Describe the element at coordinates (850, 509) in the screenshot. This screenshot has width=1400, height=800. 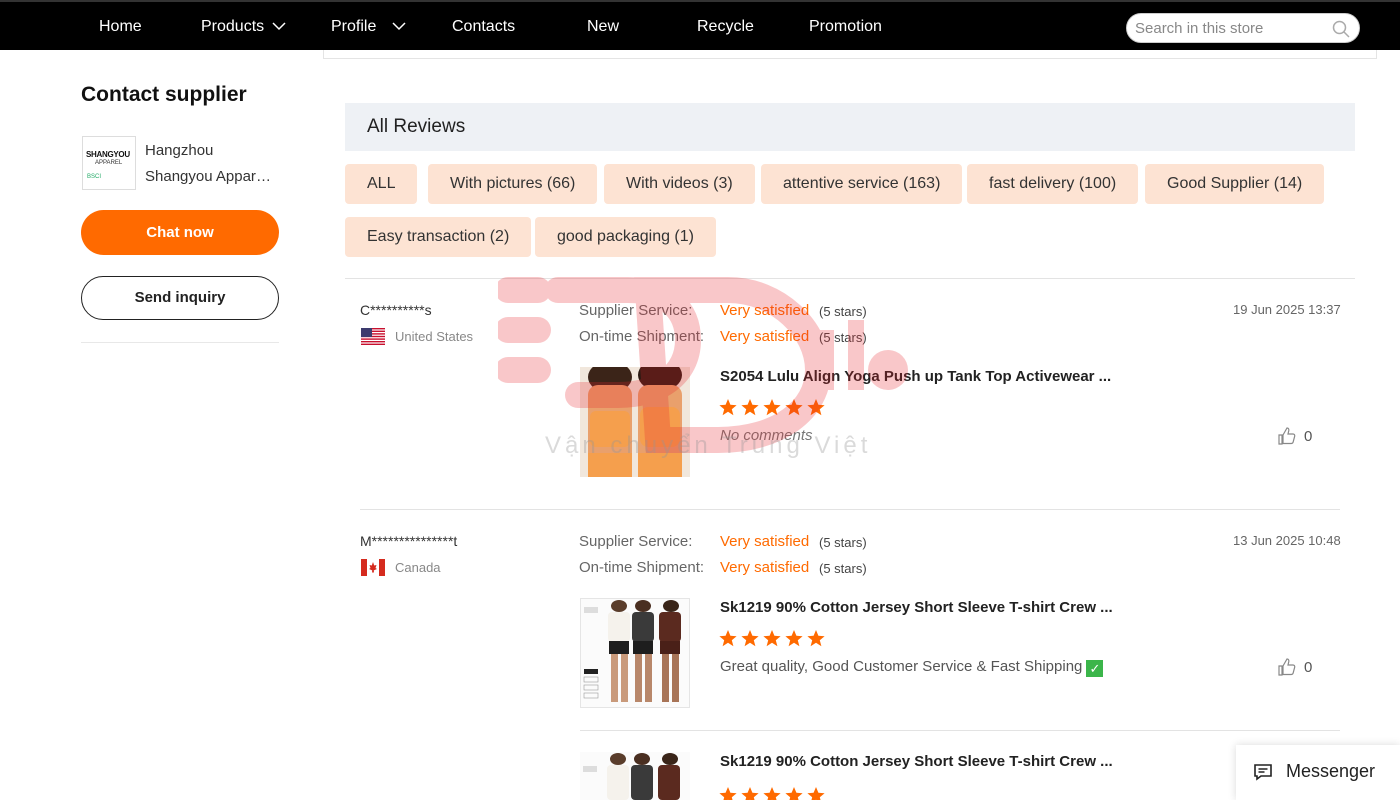
I see `review-divider` at that location.